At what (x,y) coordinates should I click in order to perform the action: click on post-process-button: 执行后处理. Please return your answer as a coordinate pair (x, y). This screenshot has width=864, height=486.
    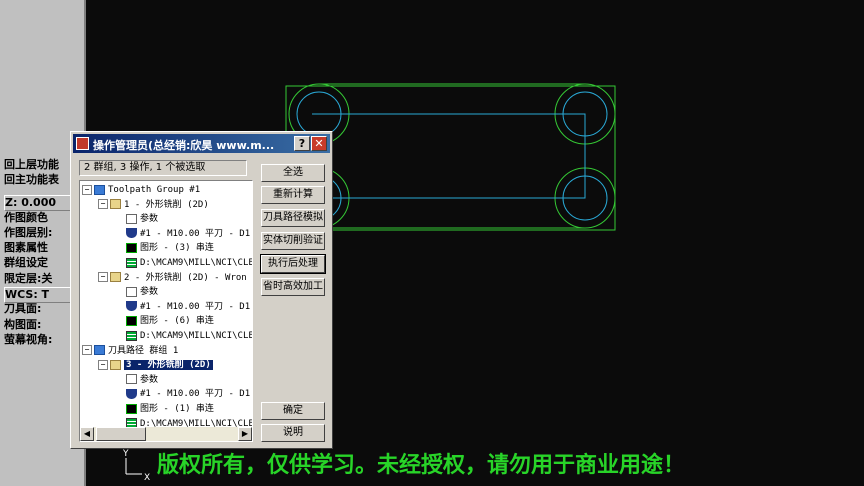
    Looking at the image, I should click on (293, 264).